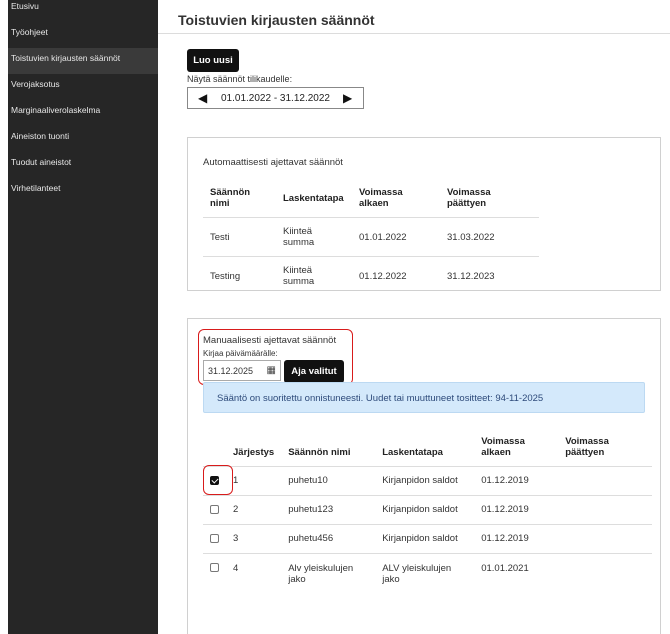 The width and height of the screenshot is (670, 634). What do you see at coordinates (254, 444) in the screenshot?
I see `column-header: Järjestys` at bounding box center [254, 444].